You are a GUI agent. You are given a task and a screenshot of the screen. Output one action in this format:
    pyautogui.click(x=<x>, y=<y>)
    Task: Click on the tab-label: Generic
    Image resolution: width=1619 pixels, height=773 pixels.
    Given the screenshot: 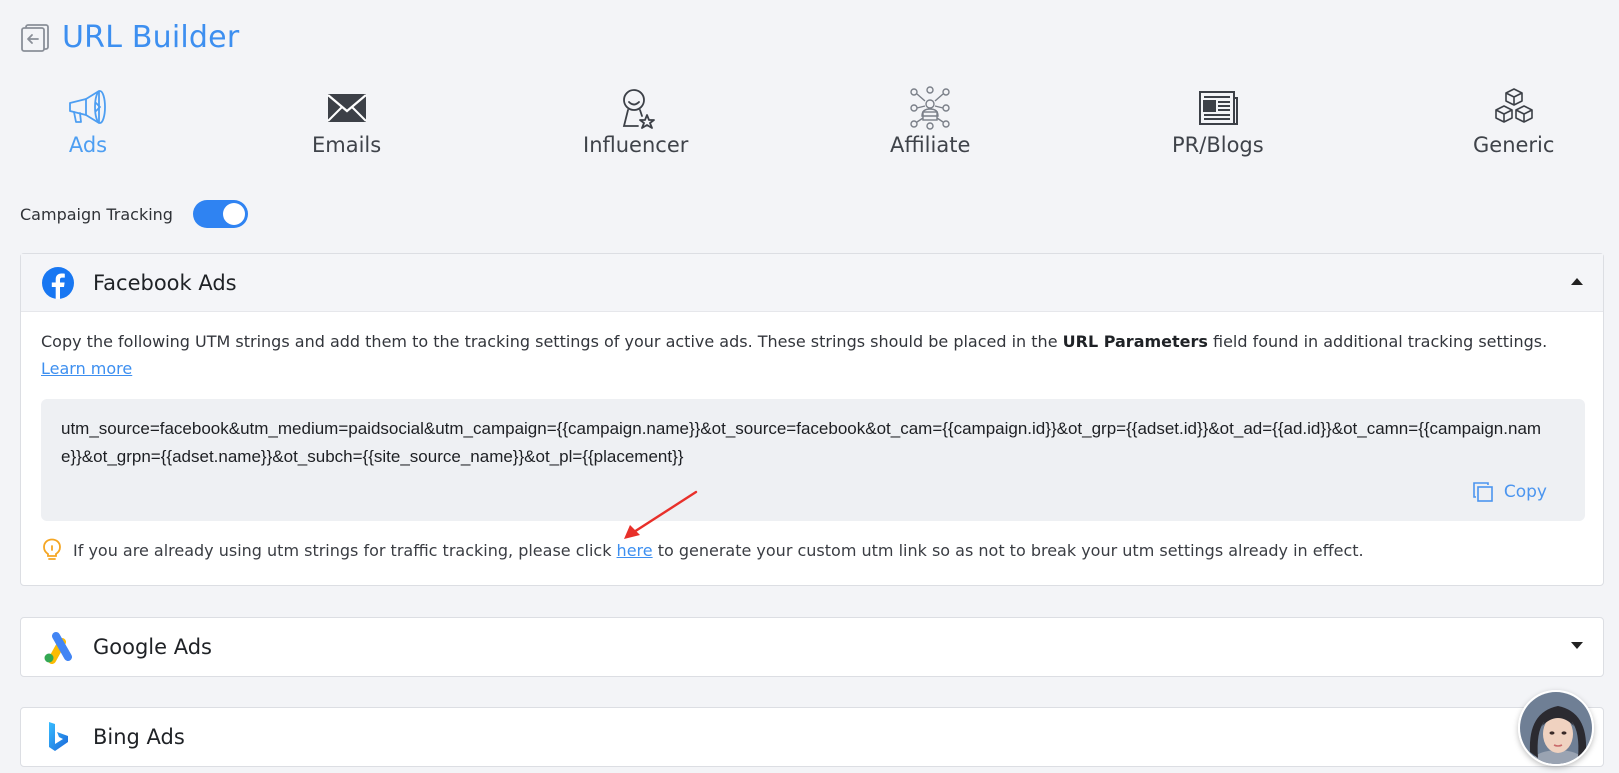 What is the action you would take?
    pyautogui.click(x=1514, y=145)
    